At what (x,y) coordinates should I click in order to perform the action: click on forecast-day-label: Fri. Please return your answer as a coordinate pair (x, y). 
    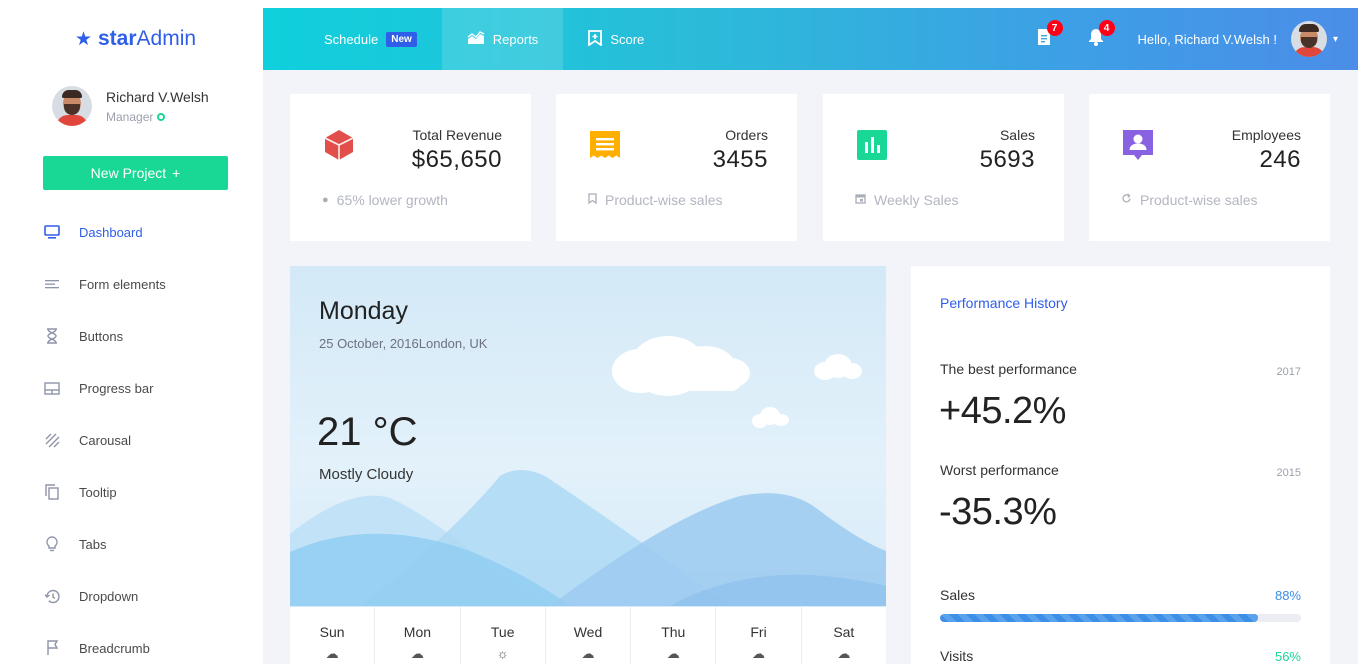
    Looking at the image, I should click on (758, 632).